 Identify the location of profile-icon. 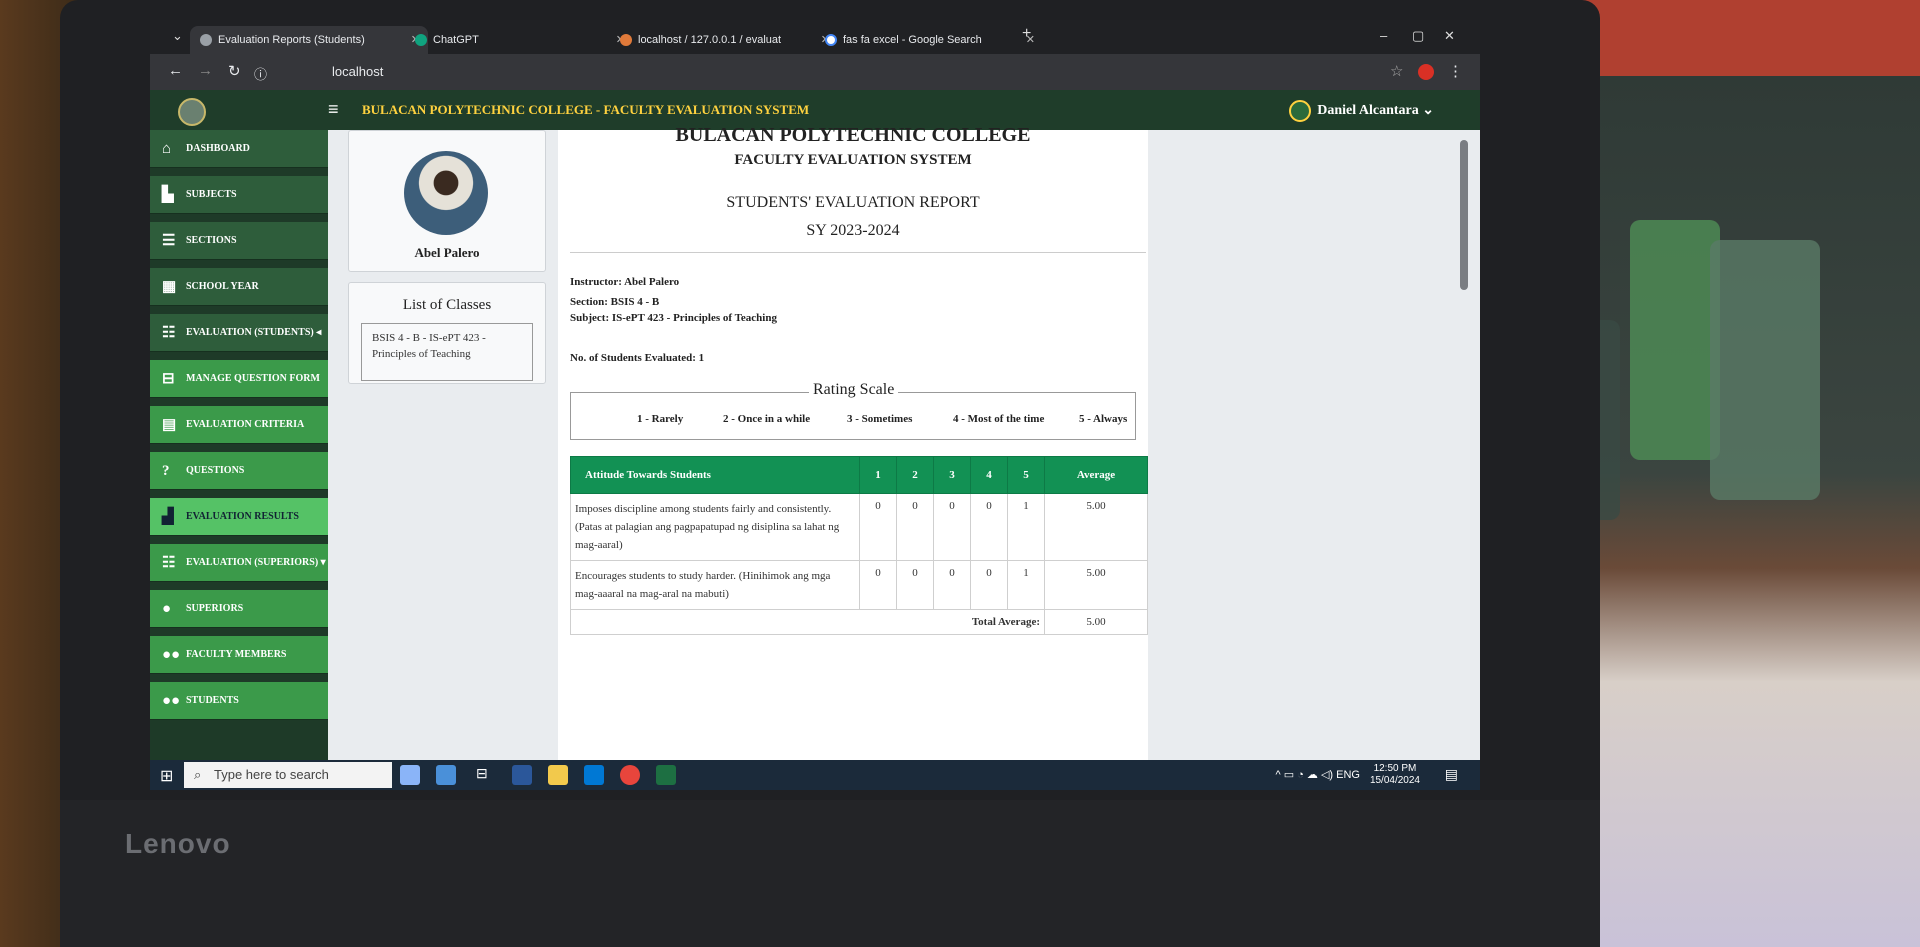
(1426, 72).